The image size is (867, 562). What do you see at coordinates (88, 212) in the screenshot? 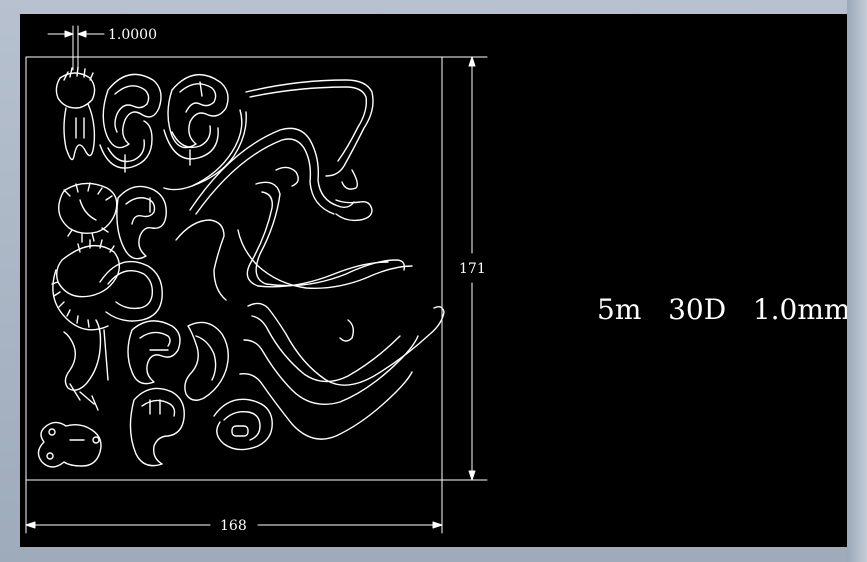
I see `part-crab` at bounding box center [88, 212].